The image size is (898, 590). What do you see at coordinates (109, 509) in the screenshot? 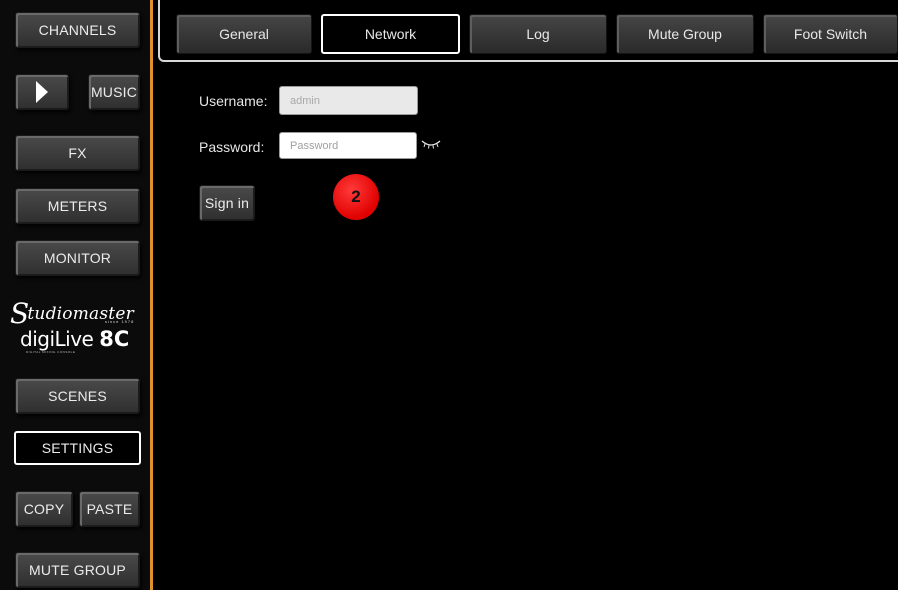
I see `paste-button: PASTE` at bounding box center [109, 509].